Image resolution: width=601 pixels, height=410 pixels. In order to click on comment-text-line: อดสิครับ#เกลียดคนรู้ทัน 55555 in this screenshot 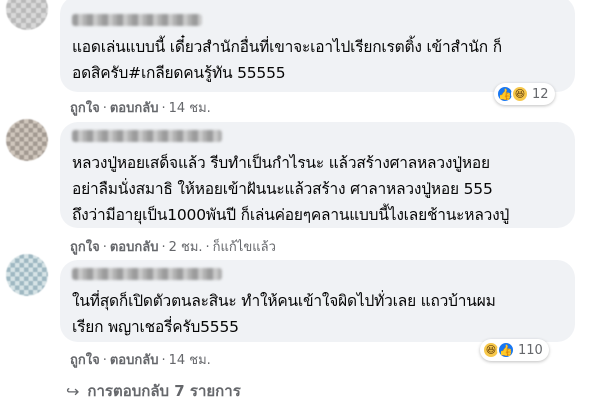, I will do `click(179, 73)`.